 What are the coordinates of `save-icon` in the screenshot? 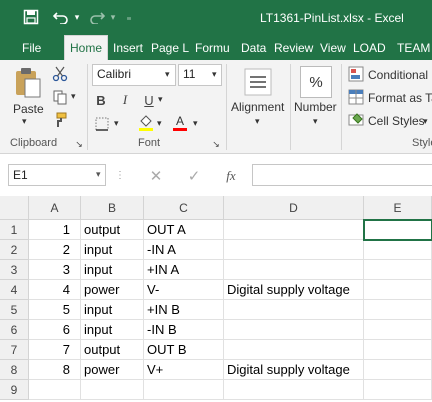 It's located at (31, 17).